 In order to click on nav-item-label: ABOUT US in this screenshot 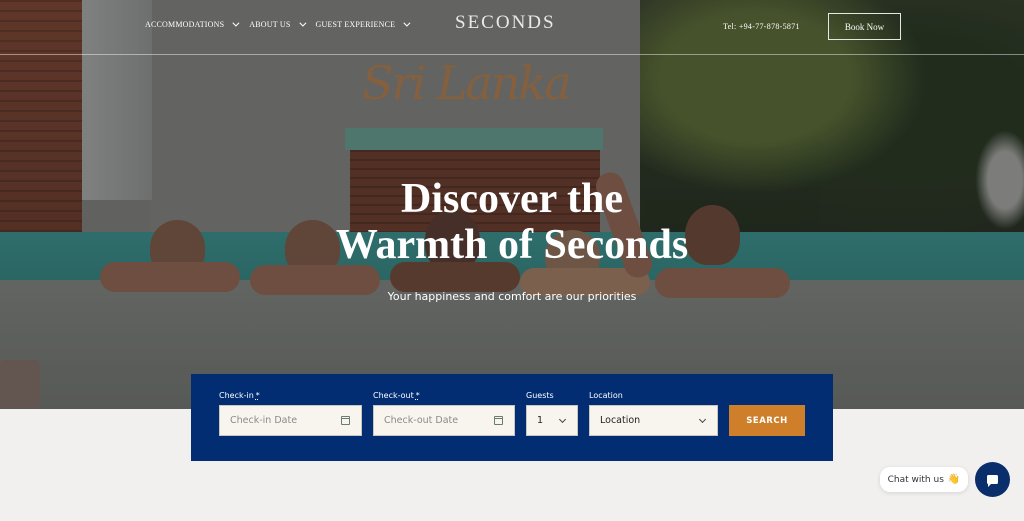, I will do `click(270, 24)`.